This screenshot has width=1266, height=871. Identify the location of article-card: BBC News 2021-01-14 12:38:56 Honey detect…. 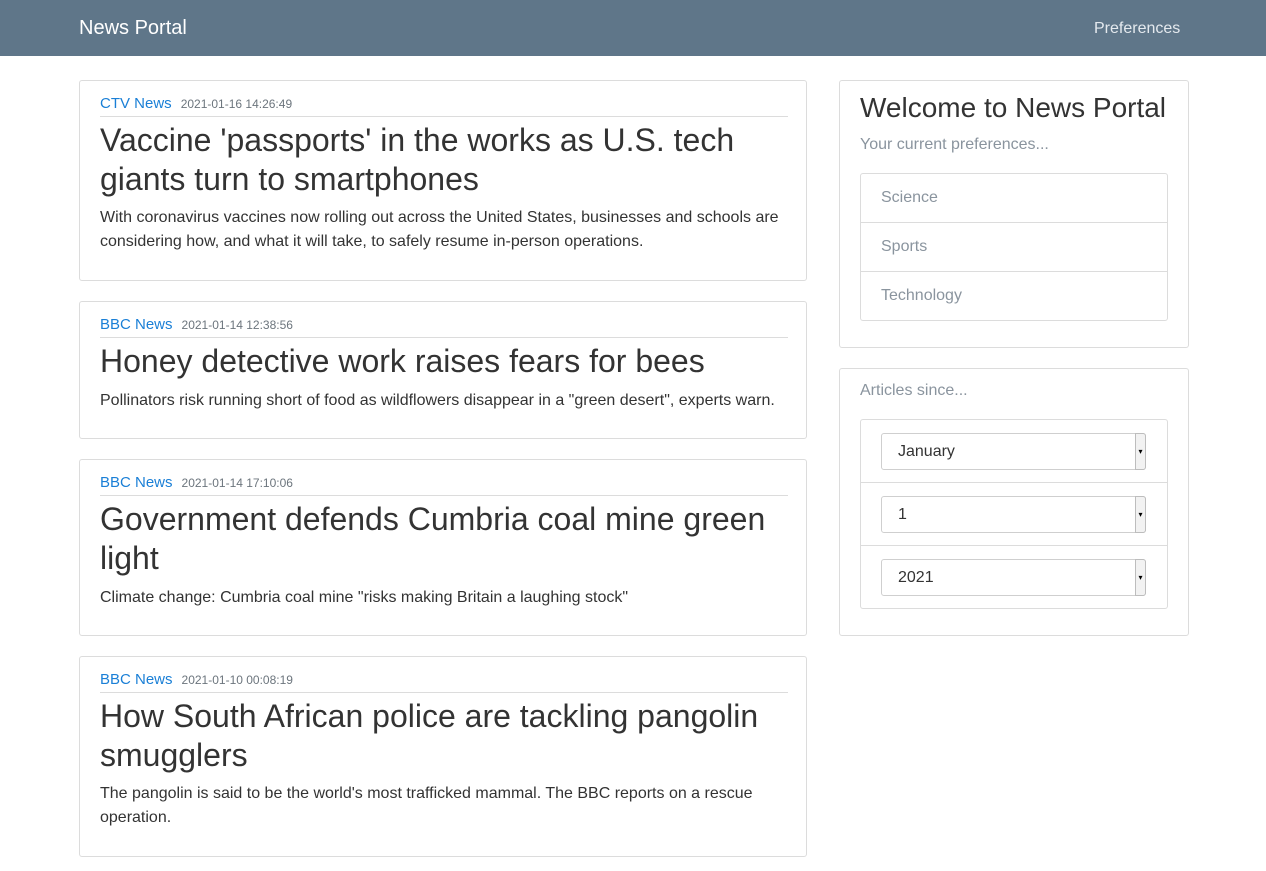
(443, 370).